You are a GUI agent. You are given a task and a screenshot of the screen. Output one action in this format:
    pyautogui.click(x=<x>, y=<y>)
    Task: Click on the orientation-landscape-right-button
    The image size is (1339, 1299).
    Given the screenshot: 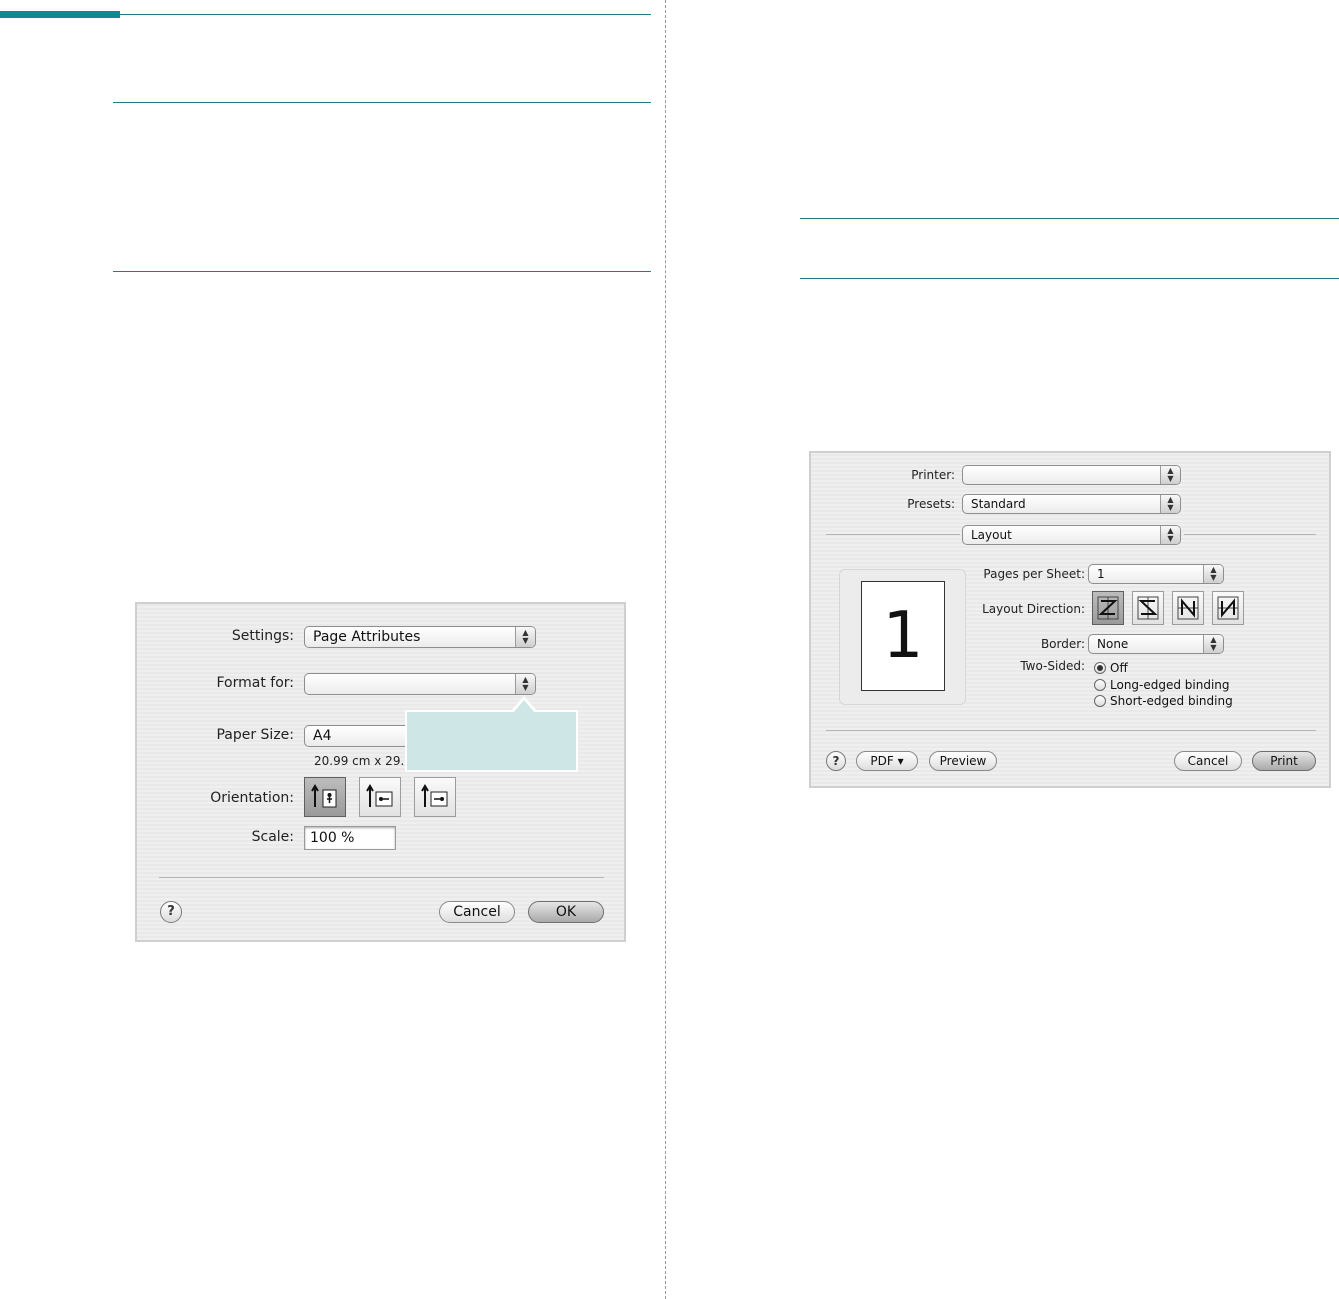 What is the action you would take?
    pyautogui.click(x=435, y=797)
    